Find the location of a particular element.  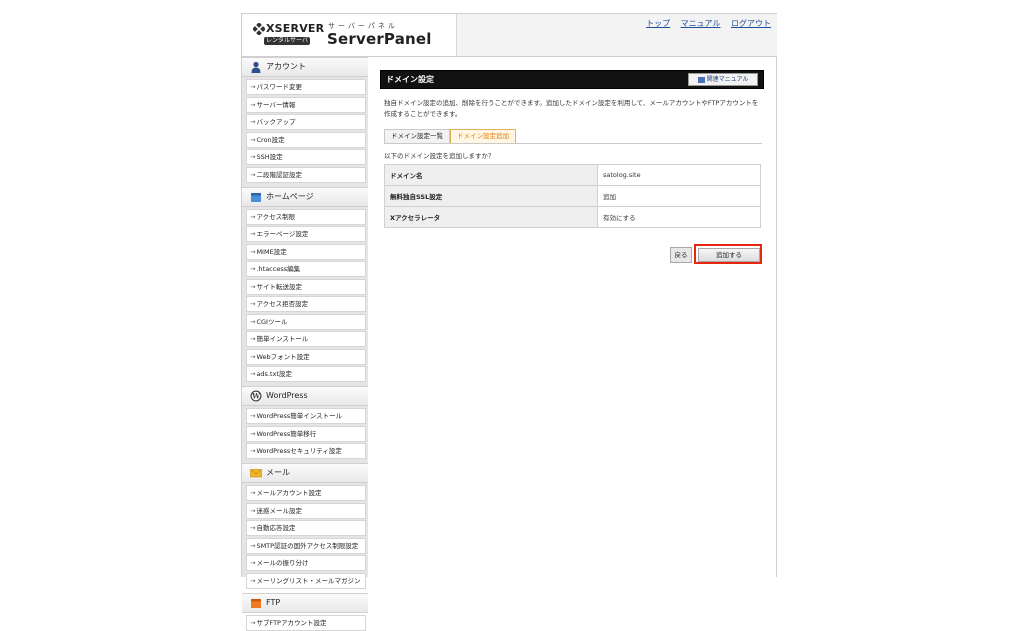

sidebar-section-account: アカウント is located at coordinates (305, 67).